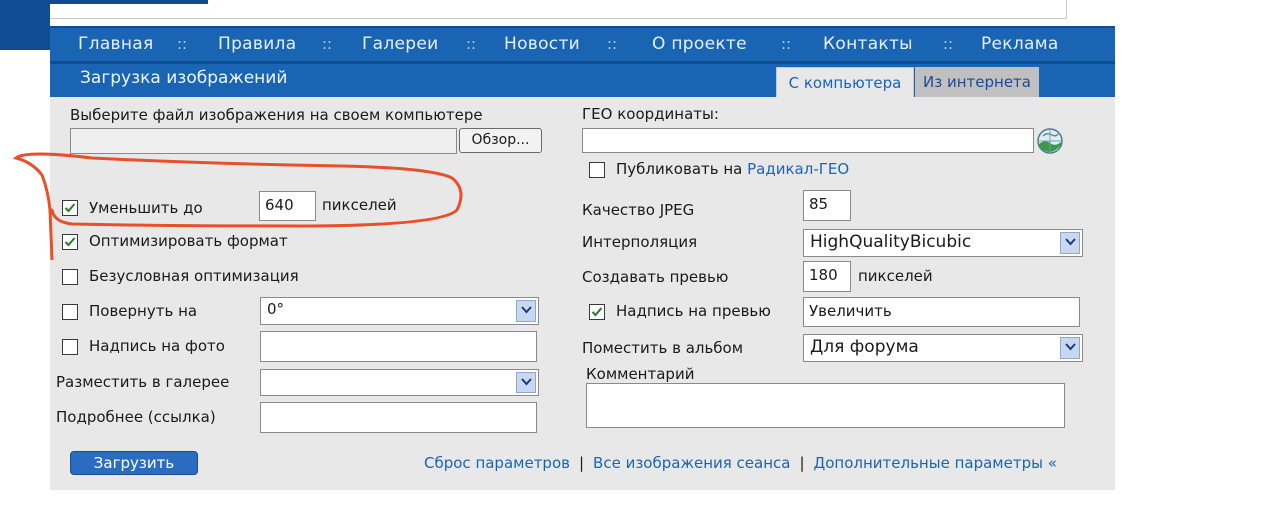 This screenshot has width=1276, height=525. What do you see at coordinates (650, 114) in the screenshot?
I see `geo-label: ГЕО координаты:` at bounding box center [650, 114].